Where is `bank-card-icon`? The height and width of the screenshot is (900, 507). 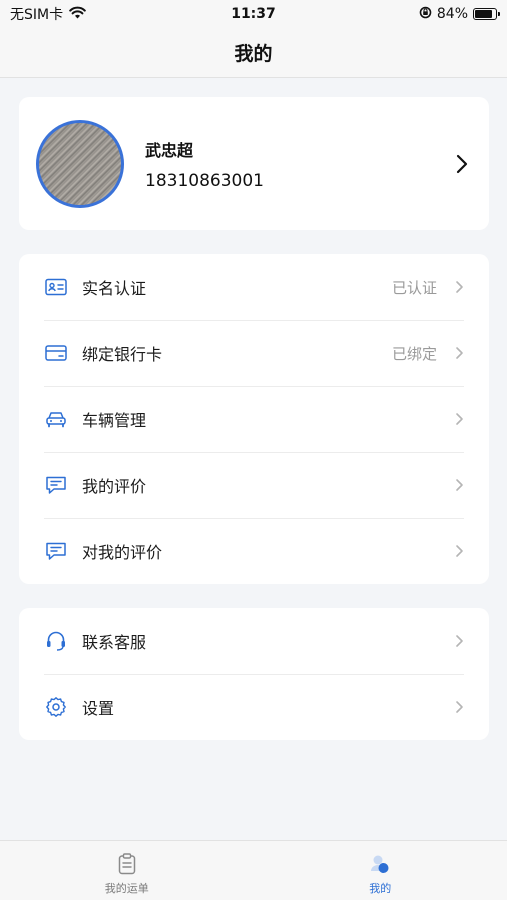
bank-card-icon is located at coordinates (56, 353).